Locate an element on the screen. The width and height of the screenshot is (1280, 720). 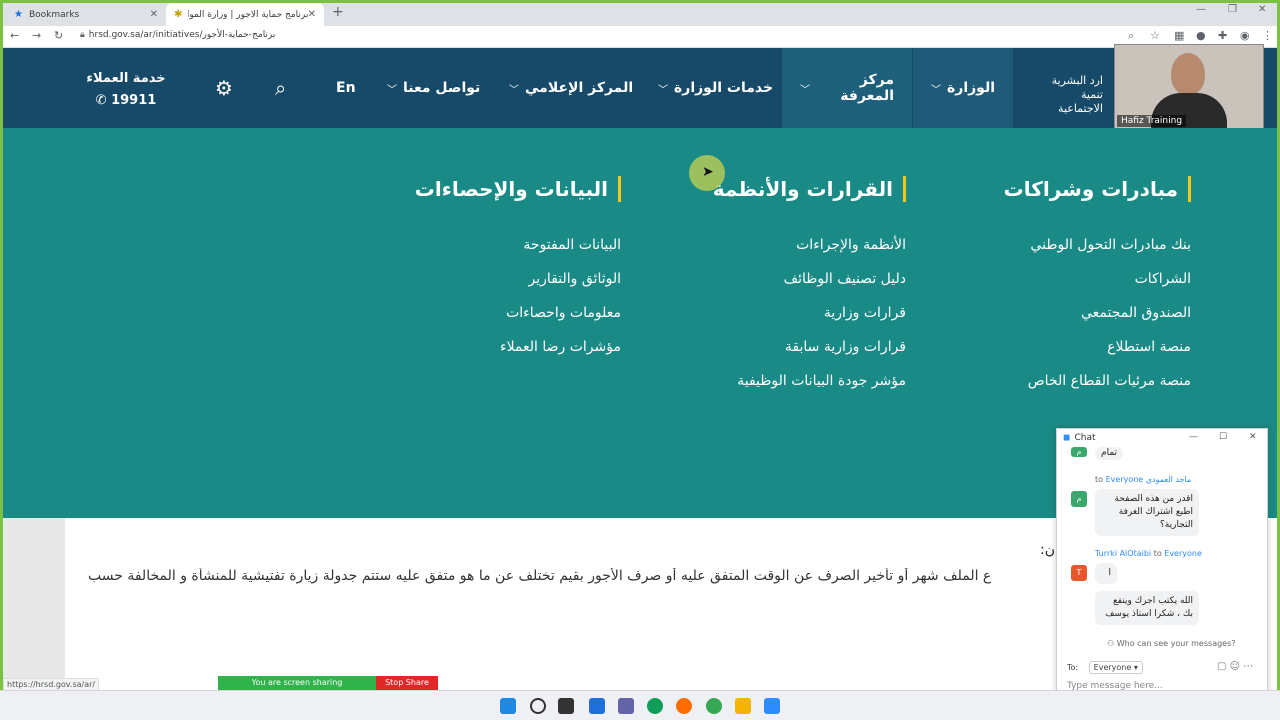
edge-icon is located at coordinates (655, 706).